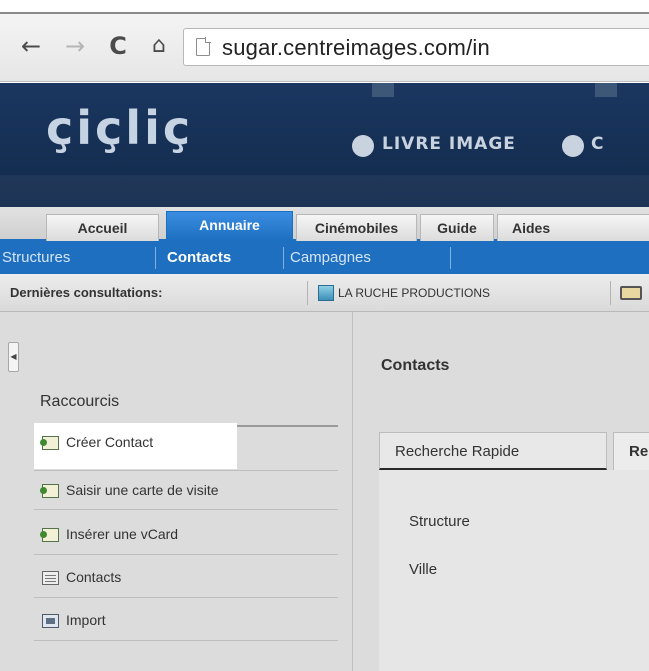 This screenshot has height=671, width=649. Describe the element at coordinates (50, 621) in the screenshot. I see `import-icon` at that location.